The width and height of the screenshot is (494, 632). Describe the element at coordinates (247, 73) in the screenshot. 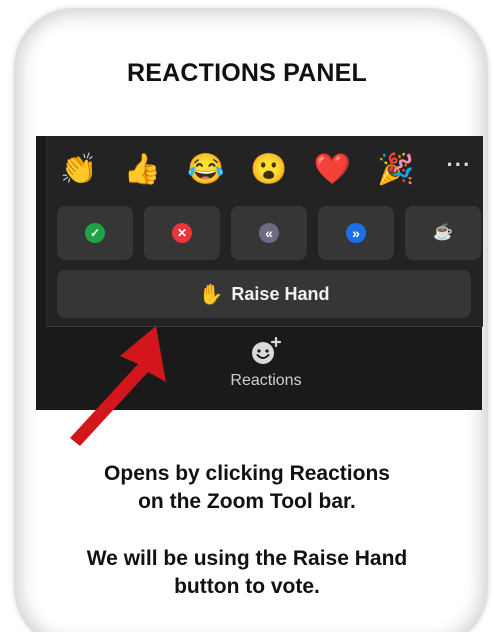

I see `slide-title: REACTIONS PANEL` at that location.